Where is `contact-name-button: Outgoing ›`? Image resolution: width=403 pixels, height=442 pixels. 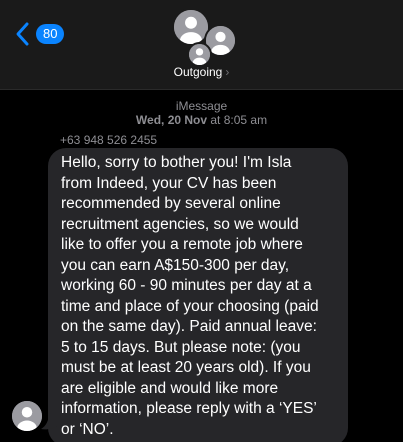 contact-name-button: Outgoing › is located at coordinates (201, 72).